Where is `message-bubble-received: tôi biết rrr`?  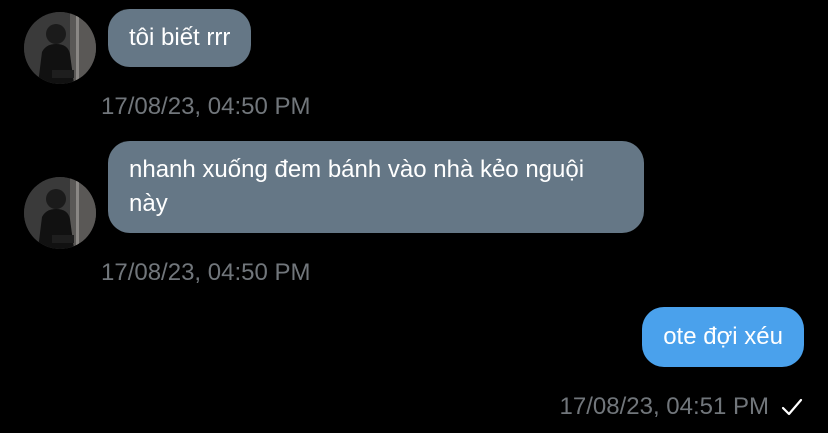 message-bubble-received: tôi biết rrr is located at coordinates (180, 38).